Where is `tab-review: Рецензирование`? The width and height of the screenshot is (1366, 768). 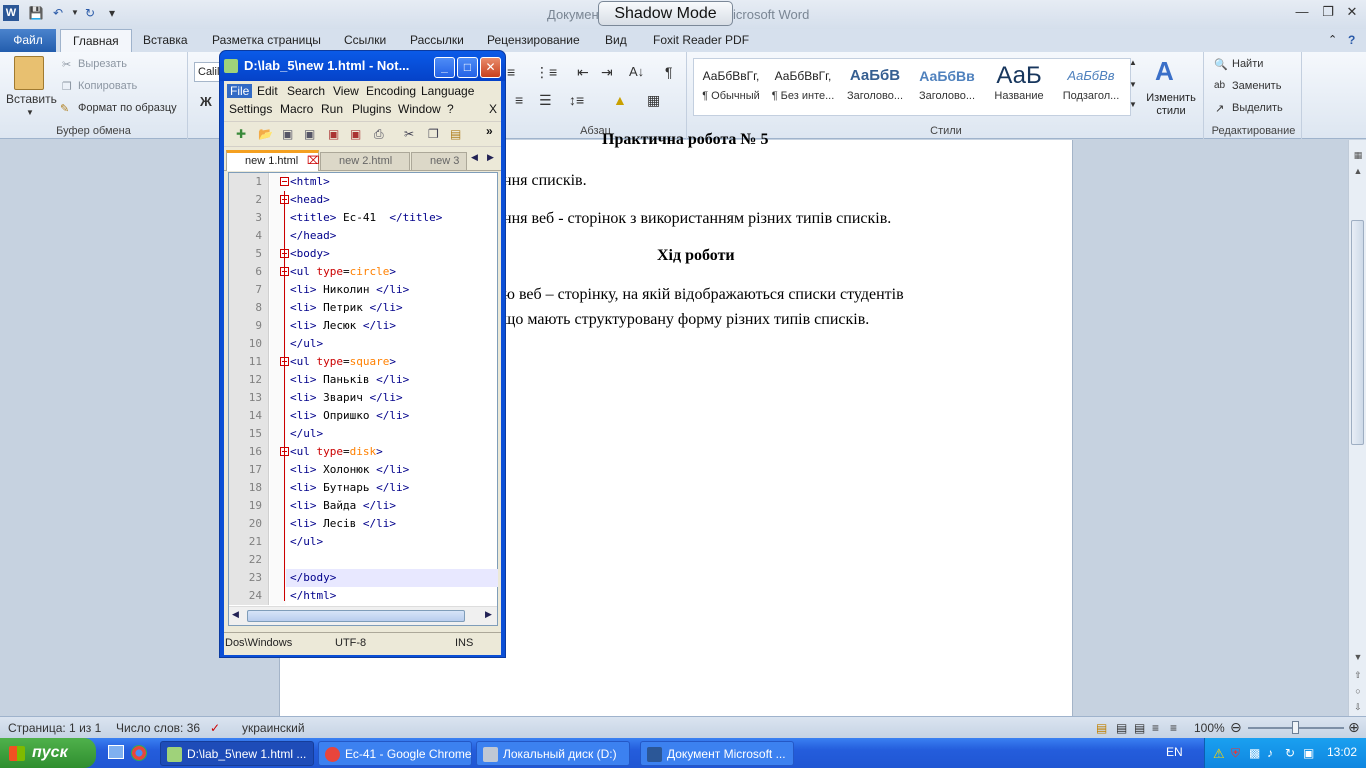 tab-review: Рецензирование is located at coordinates (533, 40).